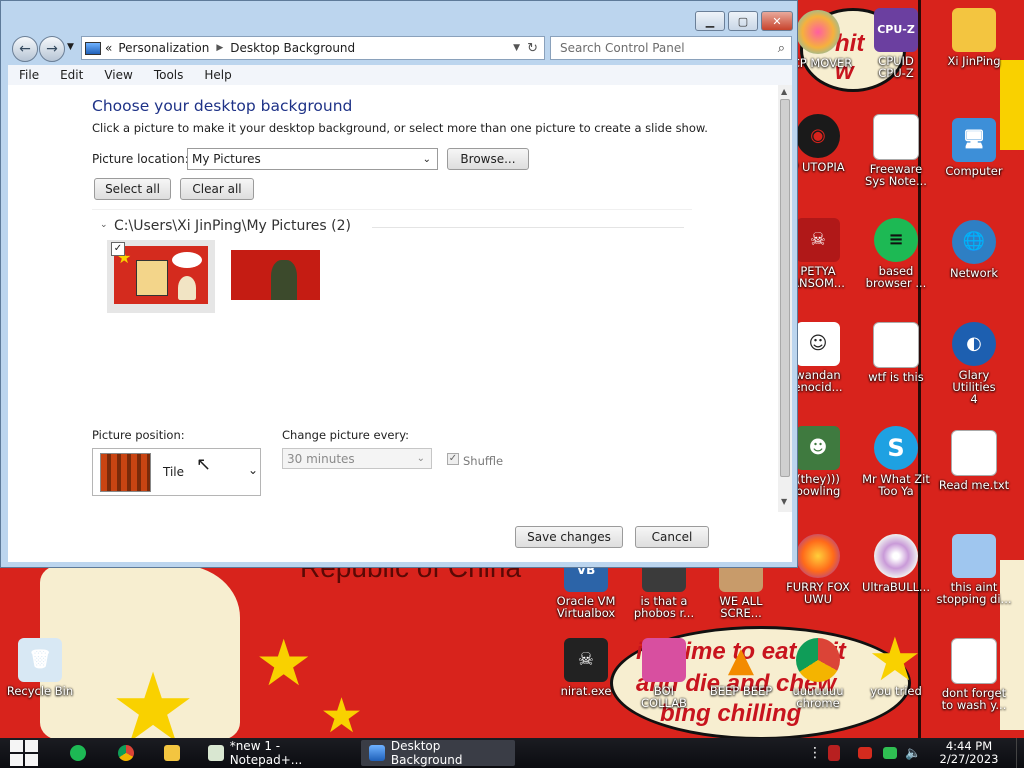 This screenshot has width=1024, height=768. I want to click on clear-all-button: Clear all, so click(217, 189).